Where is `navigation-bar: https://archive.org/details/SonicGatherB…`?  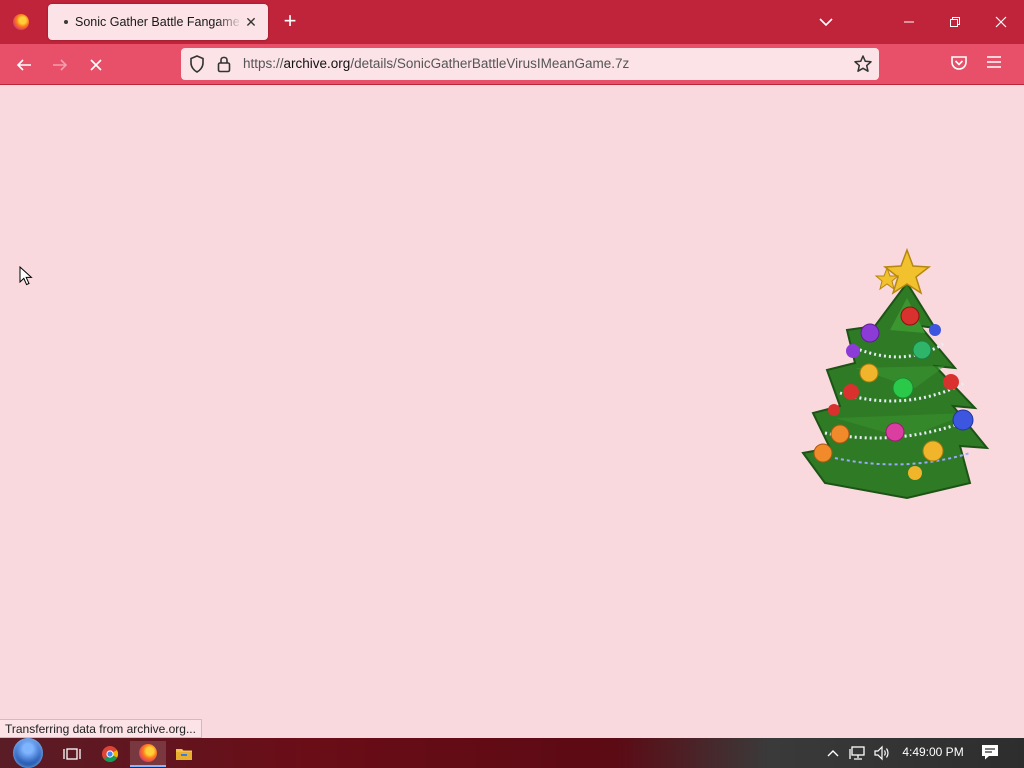
navigation-bar: https://archive.org/details/SonicGatherB… is located at coordinates (512, 64).